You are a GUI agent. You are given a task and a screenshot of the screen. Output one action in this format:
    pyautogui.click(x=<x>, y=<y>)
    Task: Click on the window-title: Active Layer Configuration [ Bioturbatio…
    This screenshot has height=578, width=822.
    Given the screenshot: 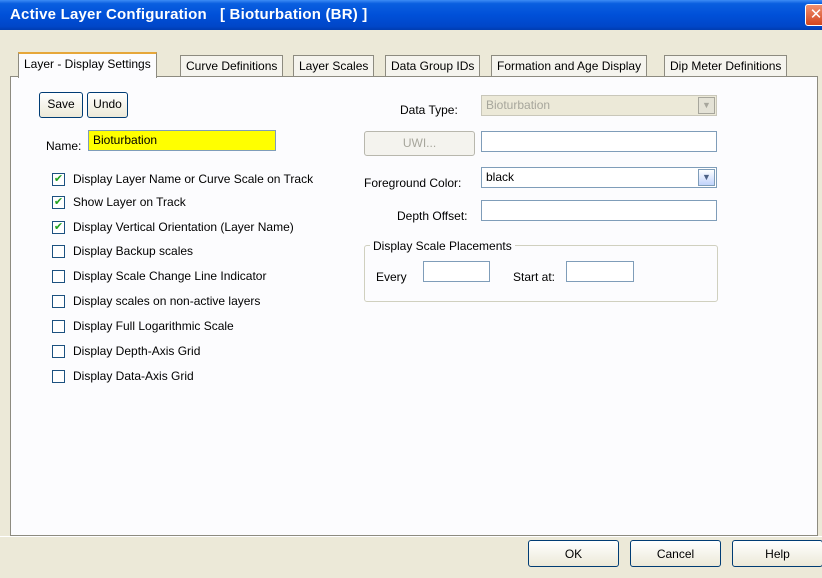 What is the action you would take?
    pyautogui.click(x=189, y=14)
    